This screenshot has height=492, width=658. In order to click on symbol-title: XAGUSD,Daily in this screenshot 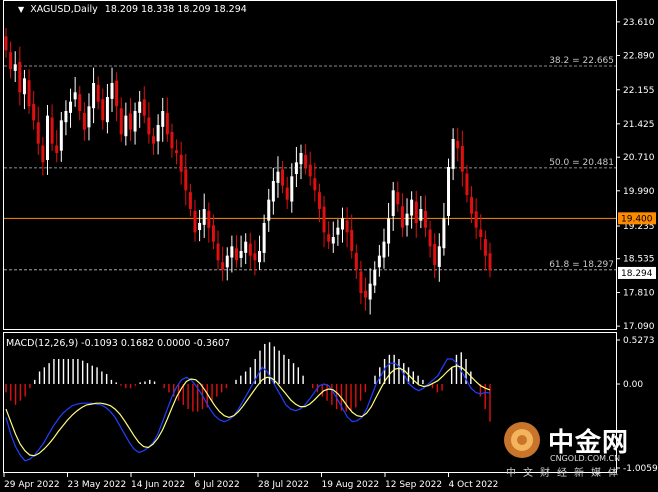, I will do `click(64, 9)`.